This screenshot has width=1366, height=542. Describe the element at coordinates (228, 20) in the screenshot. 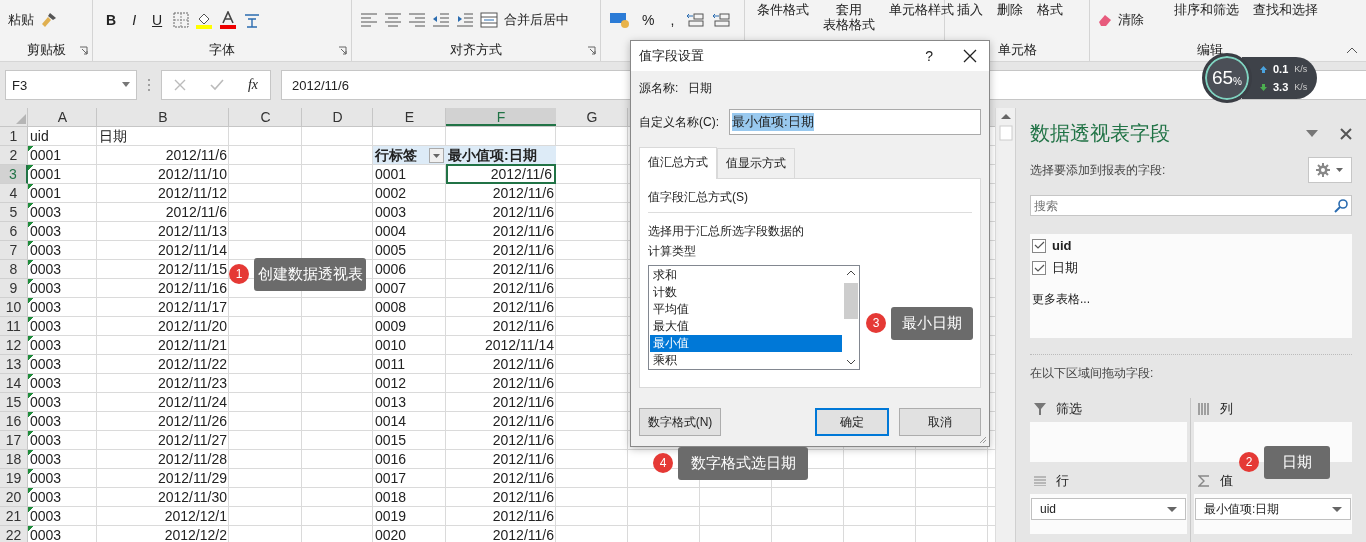

I see `font-color-icon` at that location.